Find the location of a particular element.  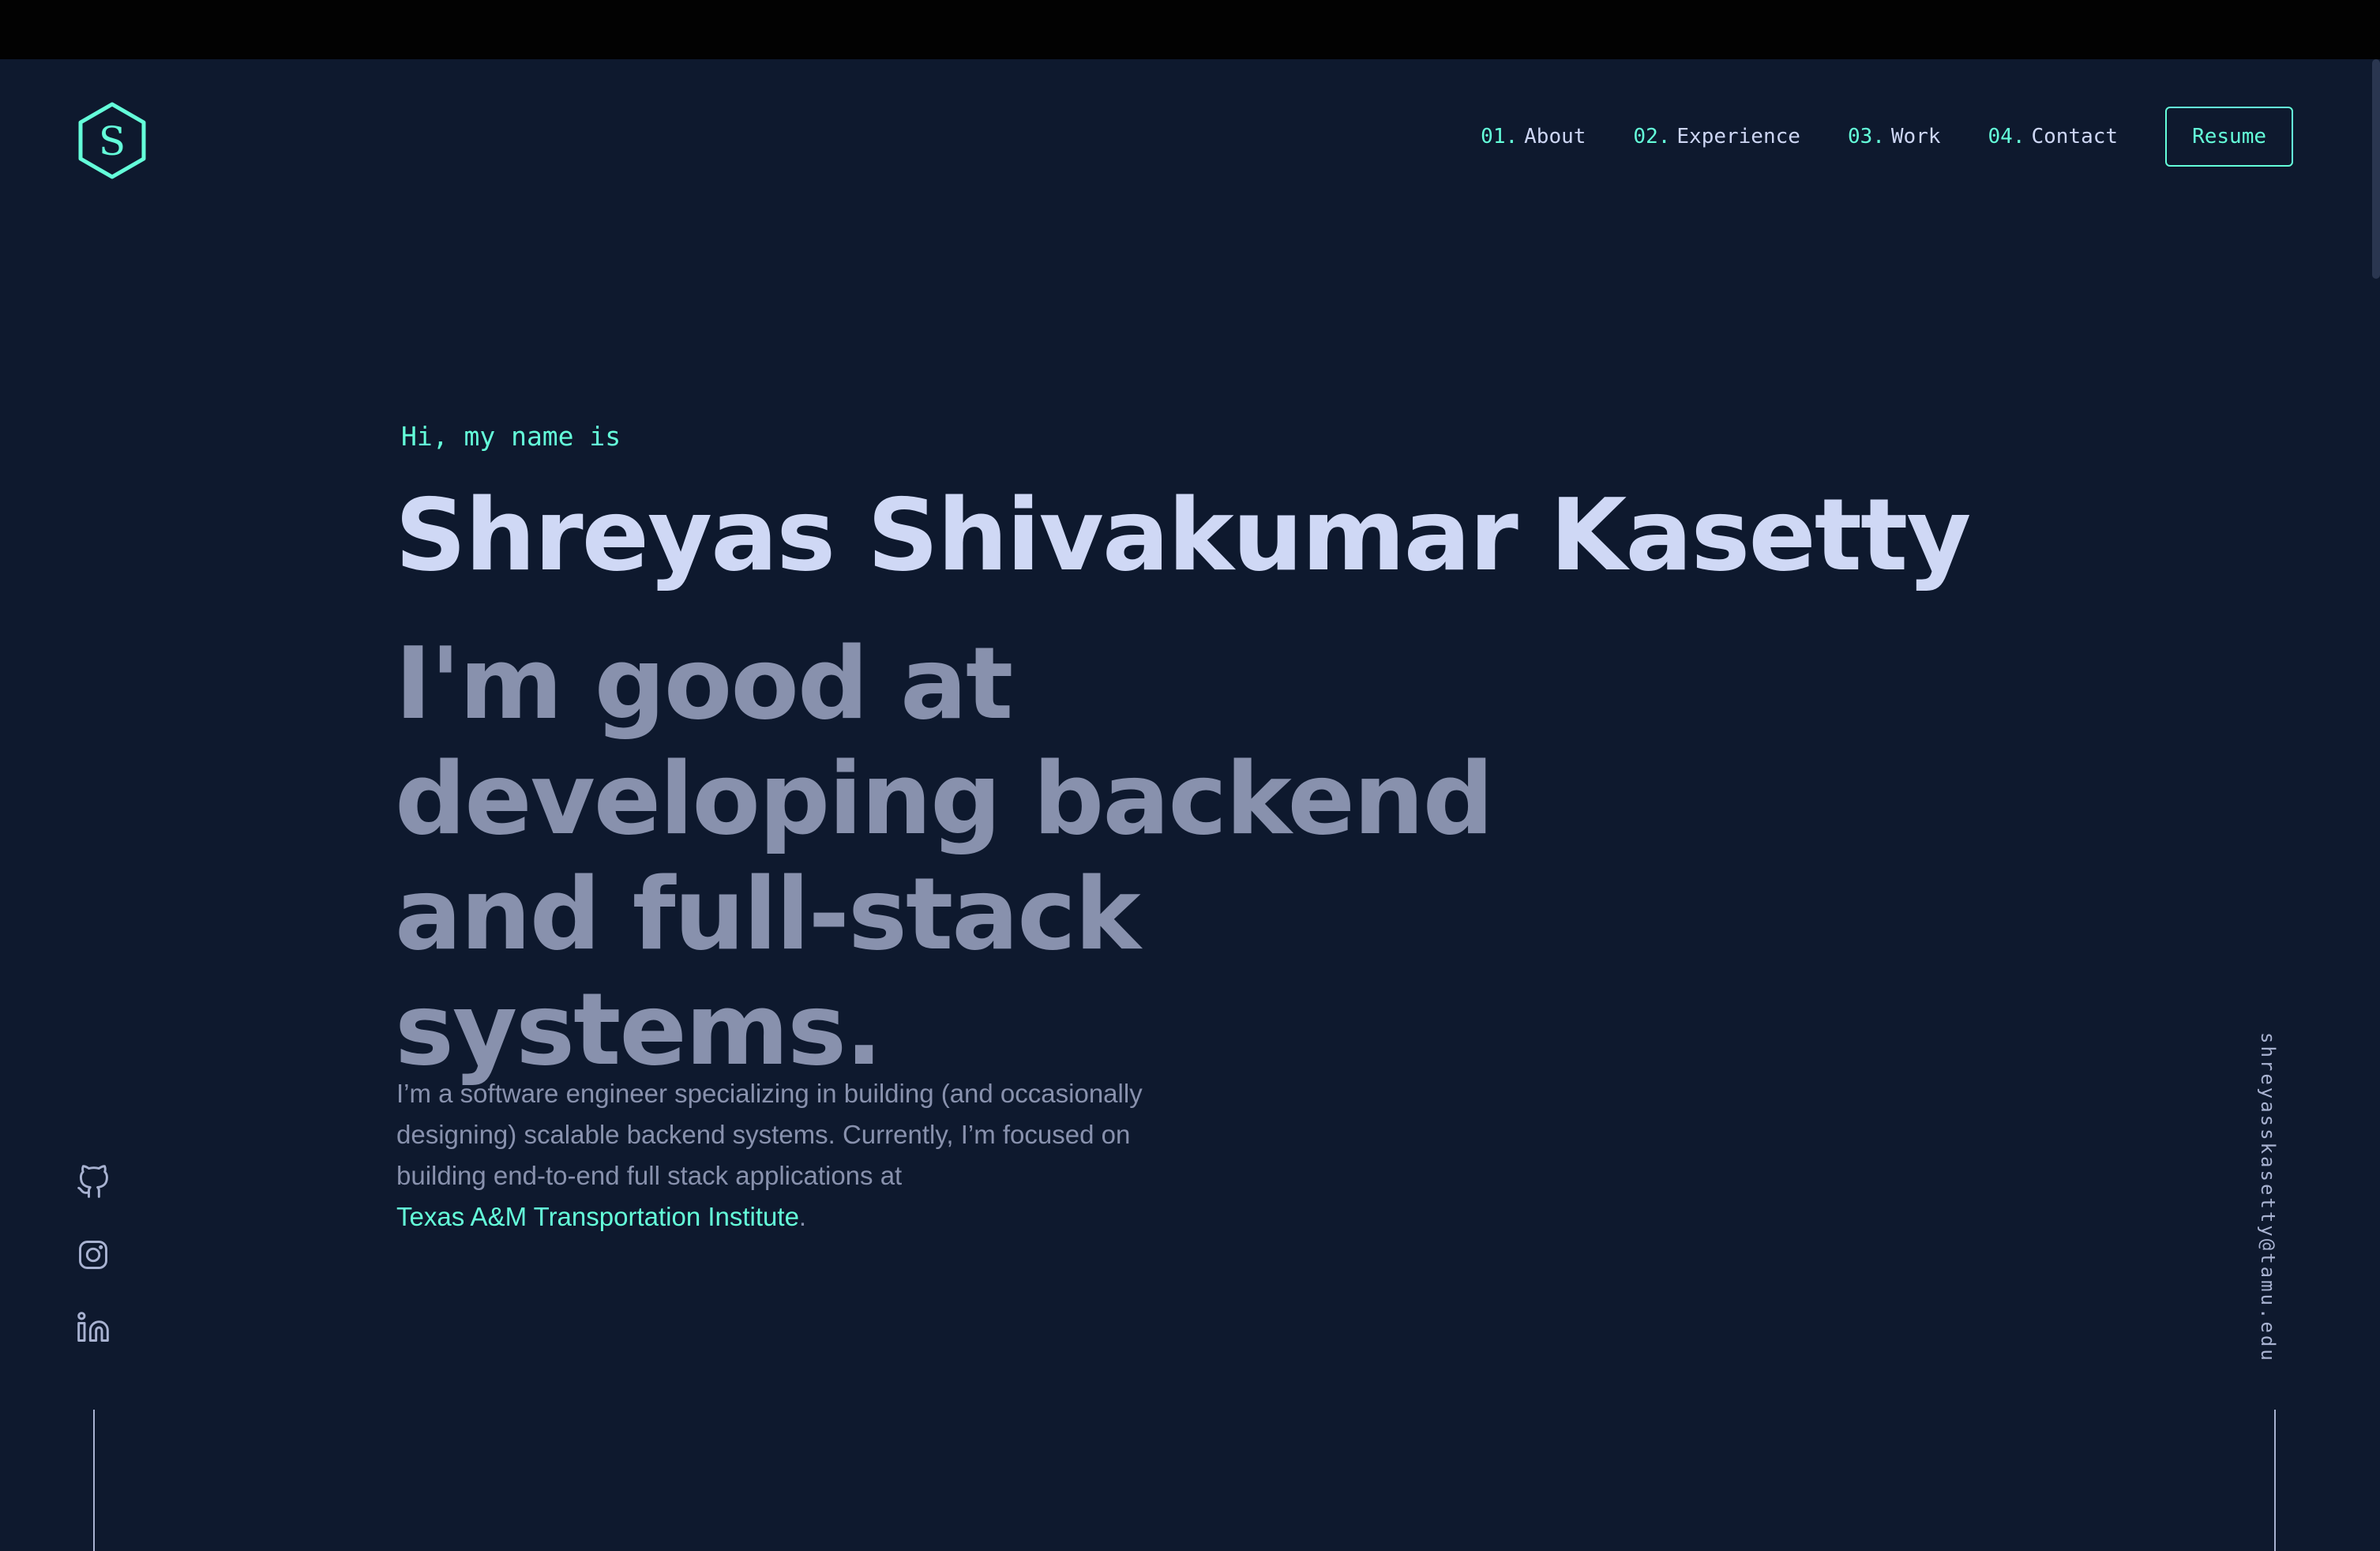

left-rail-line is located at coordinates (94, 1480).